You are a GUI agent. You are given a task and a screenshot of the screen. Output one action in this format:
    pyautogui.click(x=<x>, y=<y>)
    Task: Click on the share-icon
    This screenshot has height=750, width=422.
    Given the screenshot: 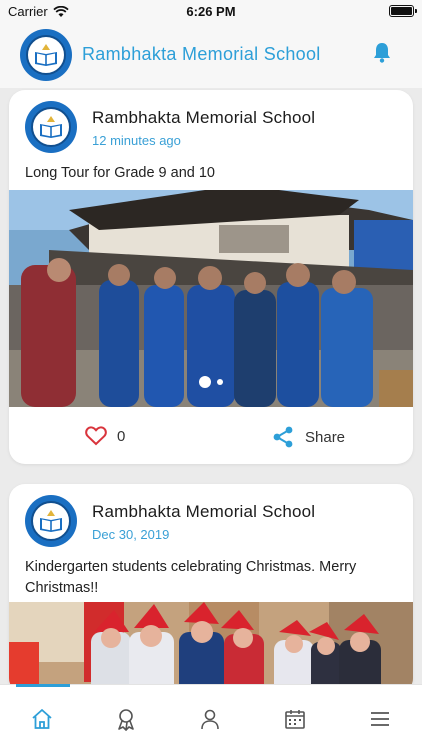 What is the action you would take?
    pyautogui.click(x=283, y=437)
    